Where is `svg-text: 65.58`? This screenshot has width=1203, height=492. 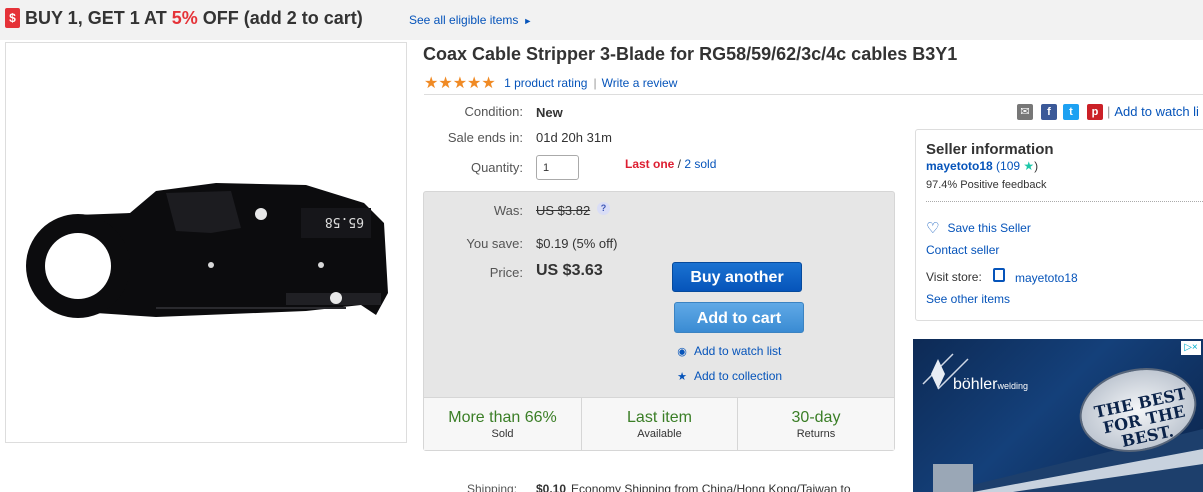
svg-text: 65.58 is located at coordinates (344, 221).